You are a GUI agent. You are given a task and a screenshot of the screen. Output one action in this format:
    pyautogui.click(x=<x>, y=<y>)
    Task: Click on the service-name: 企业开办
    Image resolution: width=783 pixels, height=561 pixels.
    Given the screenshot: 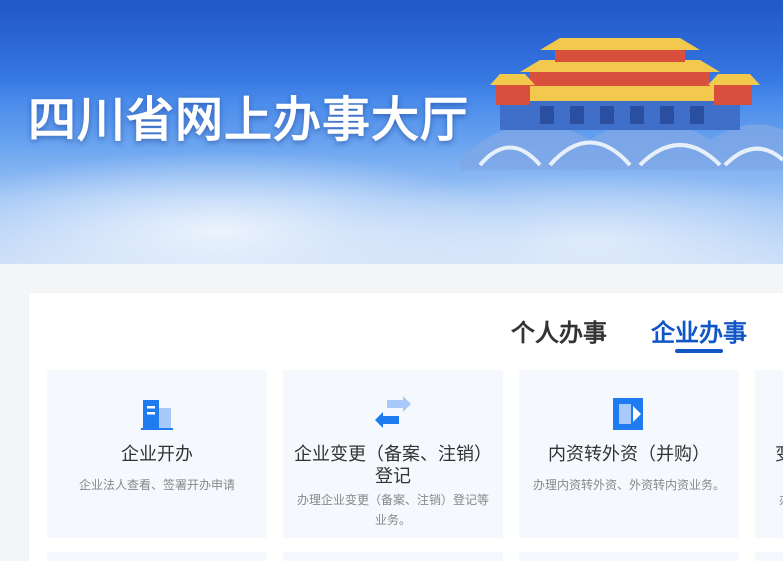 What is the action you would take?
    pyautogui.click(x=157, y=454)
    